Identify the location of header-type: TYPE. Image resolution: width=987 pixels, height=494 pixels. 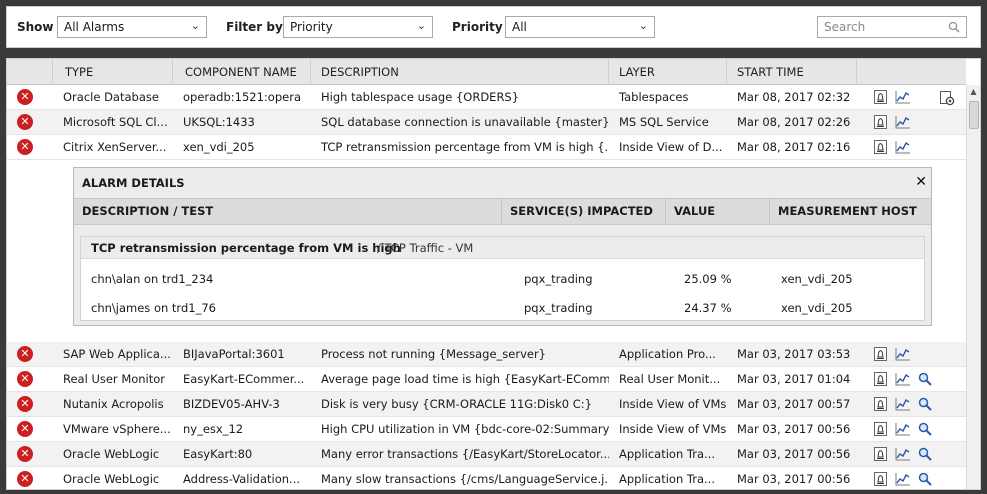
(113, 72).